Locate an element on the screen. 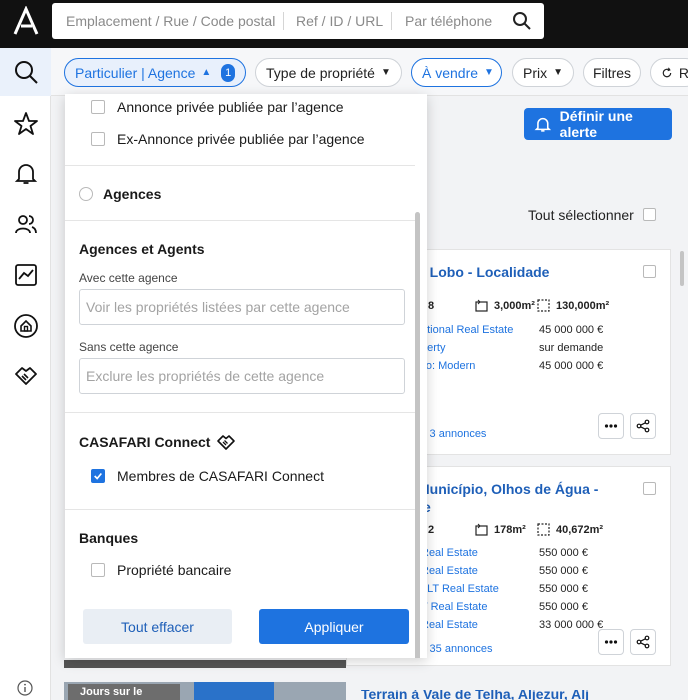  reset-filters-button: R is located at coordinates (669, 72).